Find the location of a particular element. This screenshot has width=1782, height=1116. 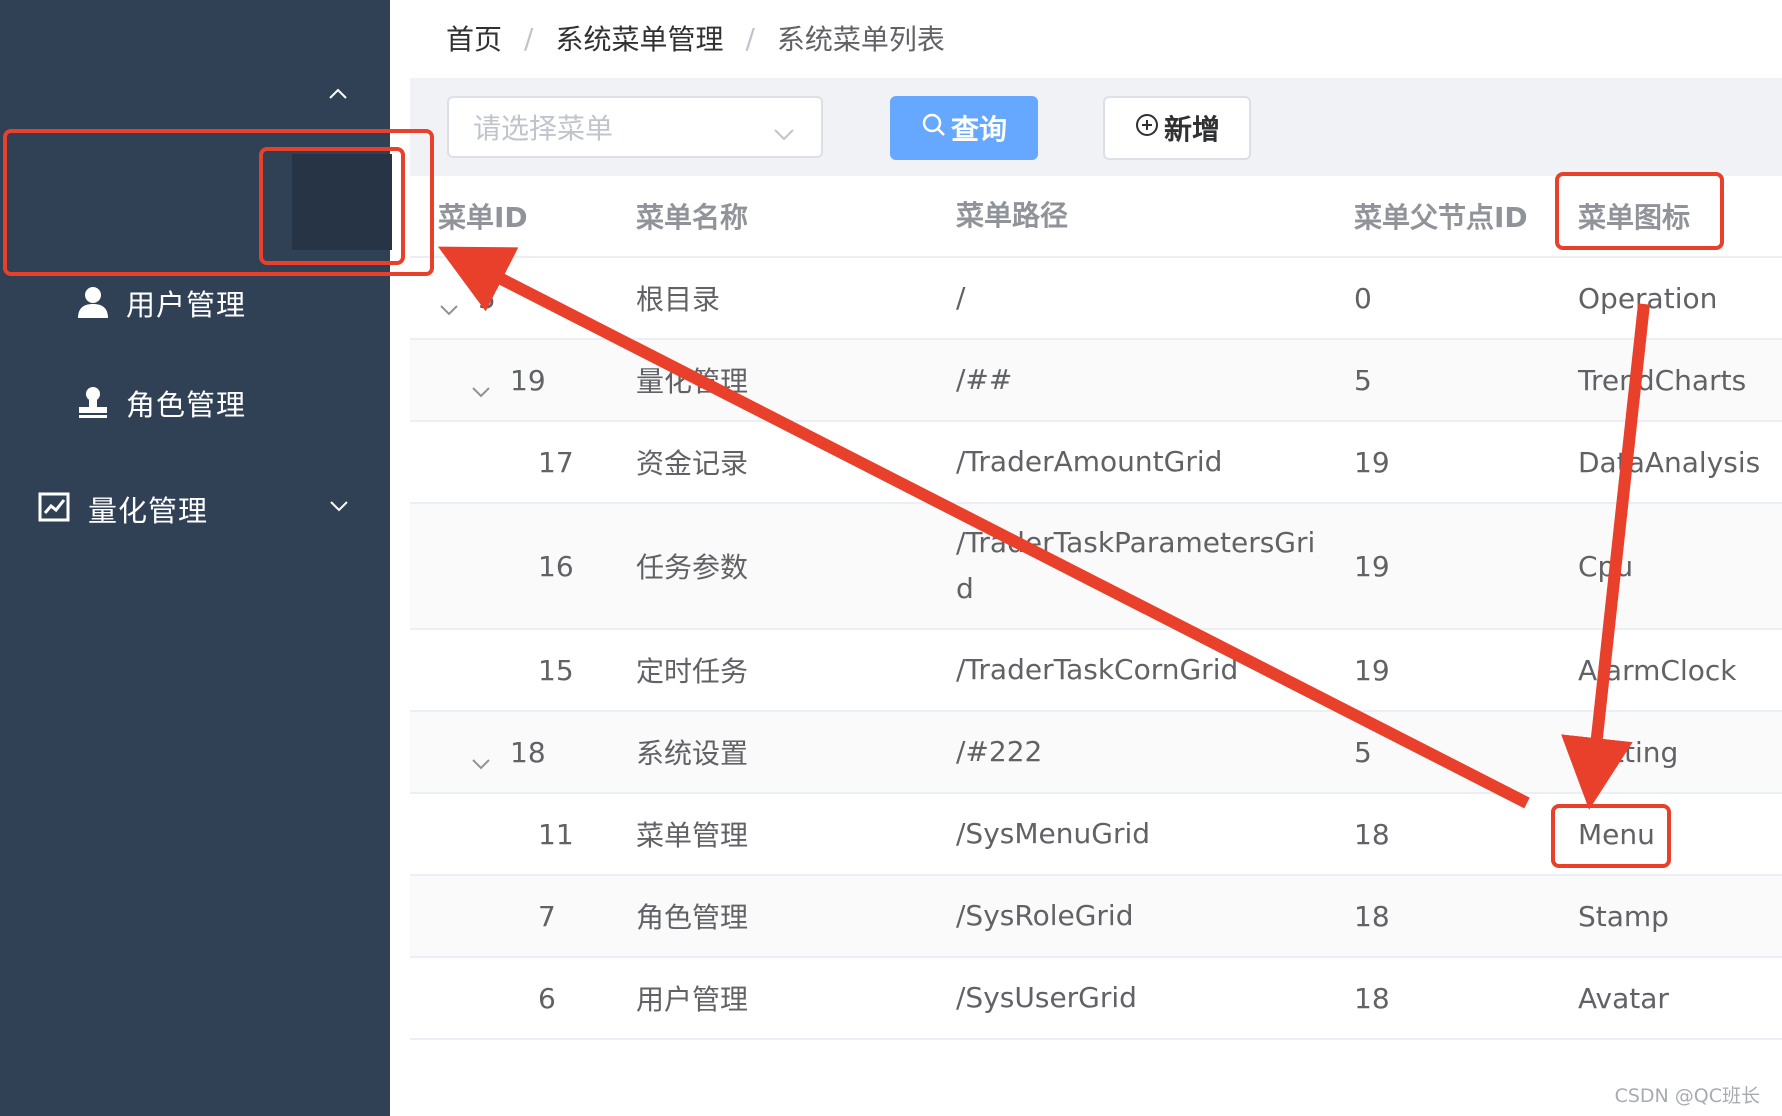

cell-name: 任务参数 is located at coordinates (692, 567).